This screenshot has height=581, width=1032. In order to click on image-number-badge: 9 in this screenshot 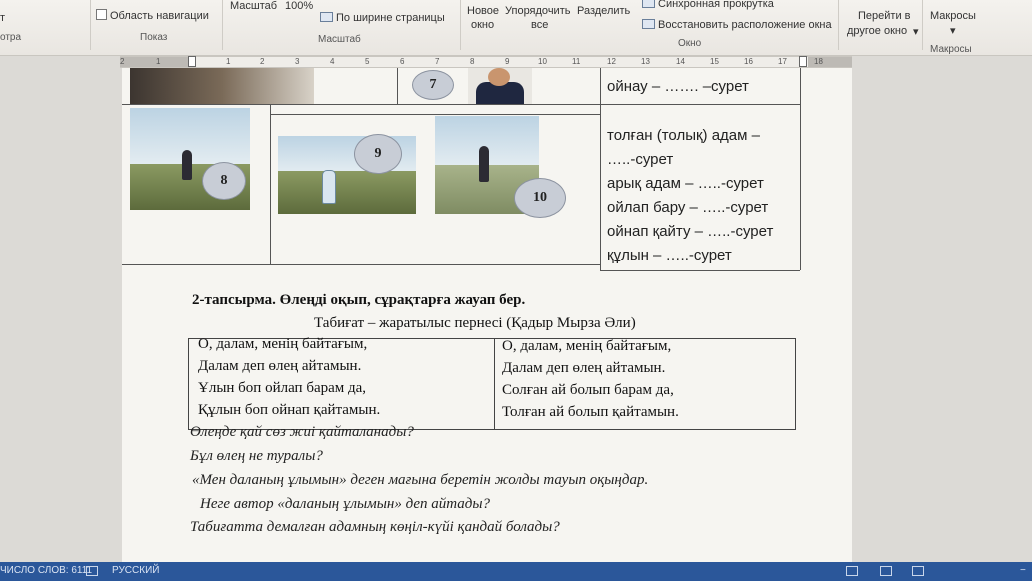, I will do `click(378, 154)`.